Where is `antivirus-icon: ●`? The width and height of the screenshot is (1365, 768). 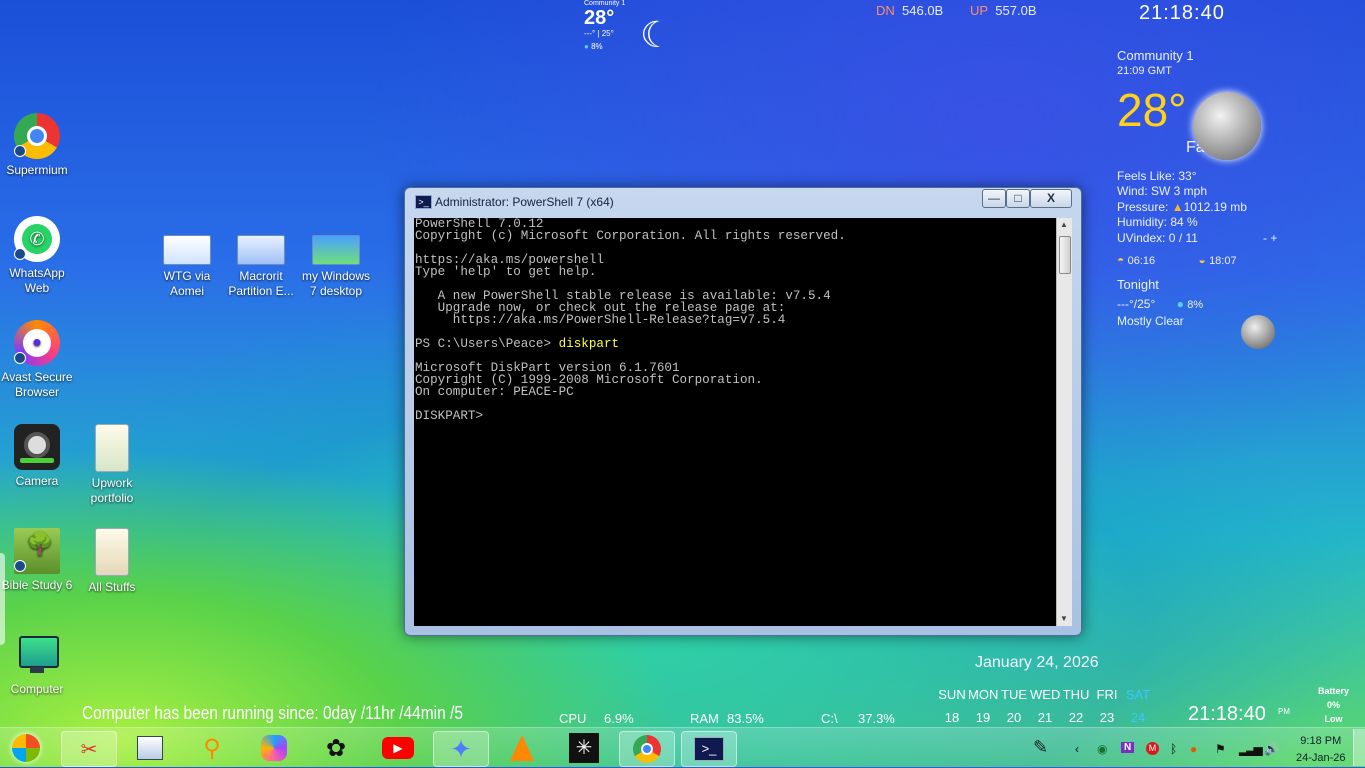 antivirus-icon: ● is located at coordinates (1193, 749).